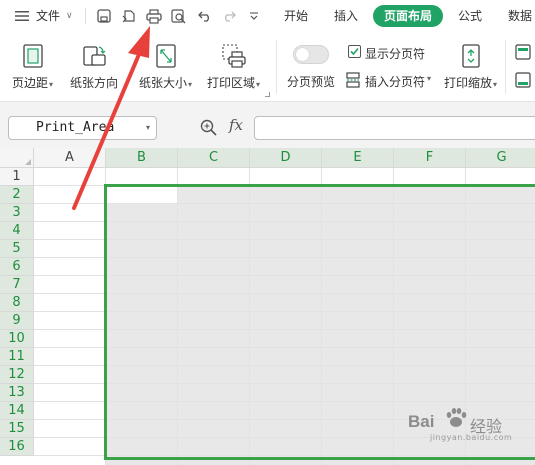 This screenshot has height=465, width=535. What do you see at coordinates (471, 437) in the screenshot?
I see `watermark-url: jingyan.baidu.com` at bounding box center [471, 437].